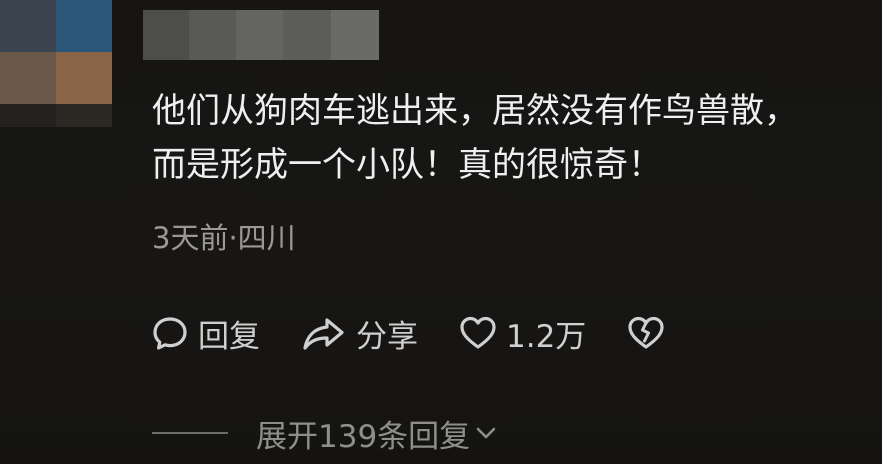  I want to click on like-button: 1.2万, so click(522, 333).